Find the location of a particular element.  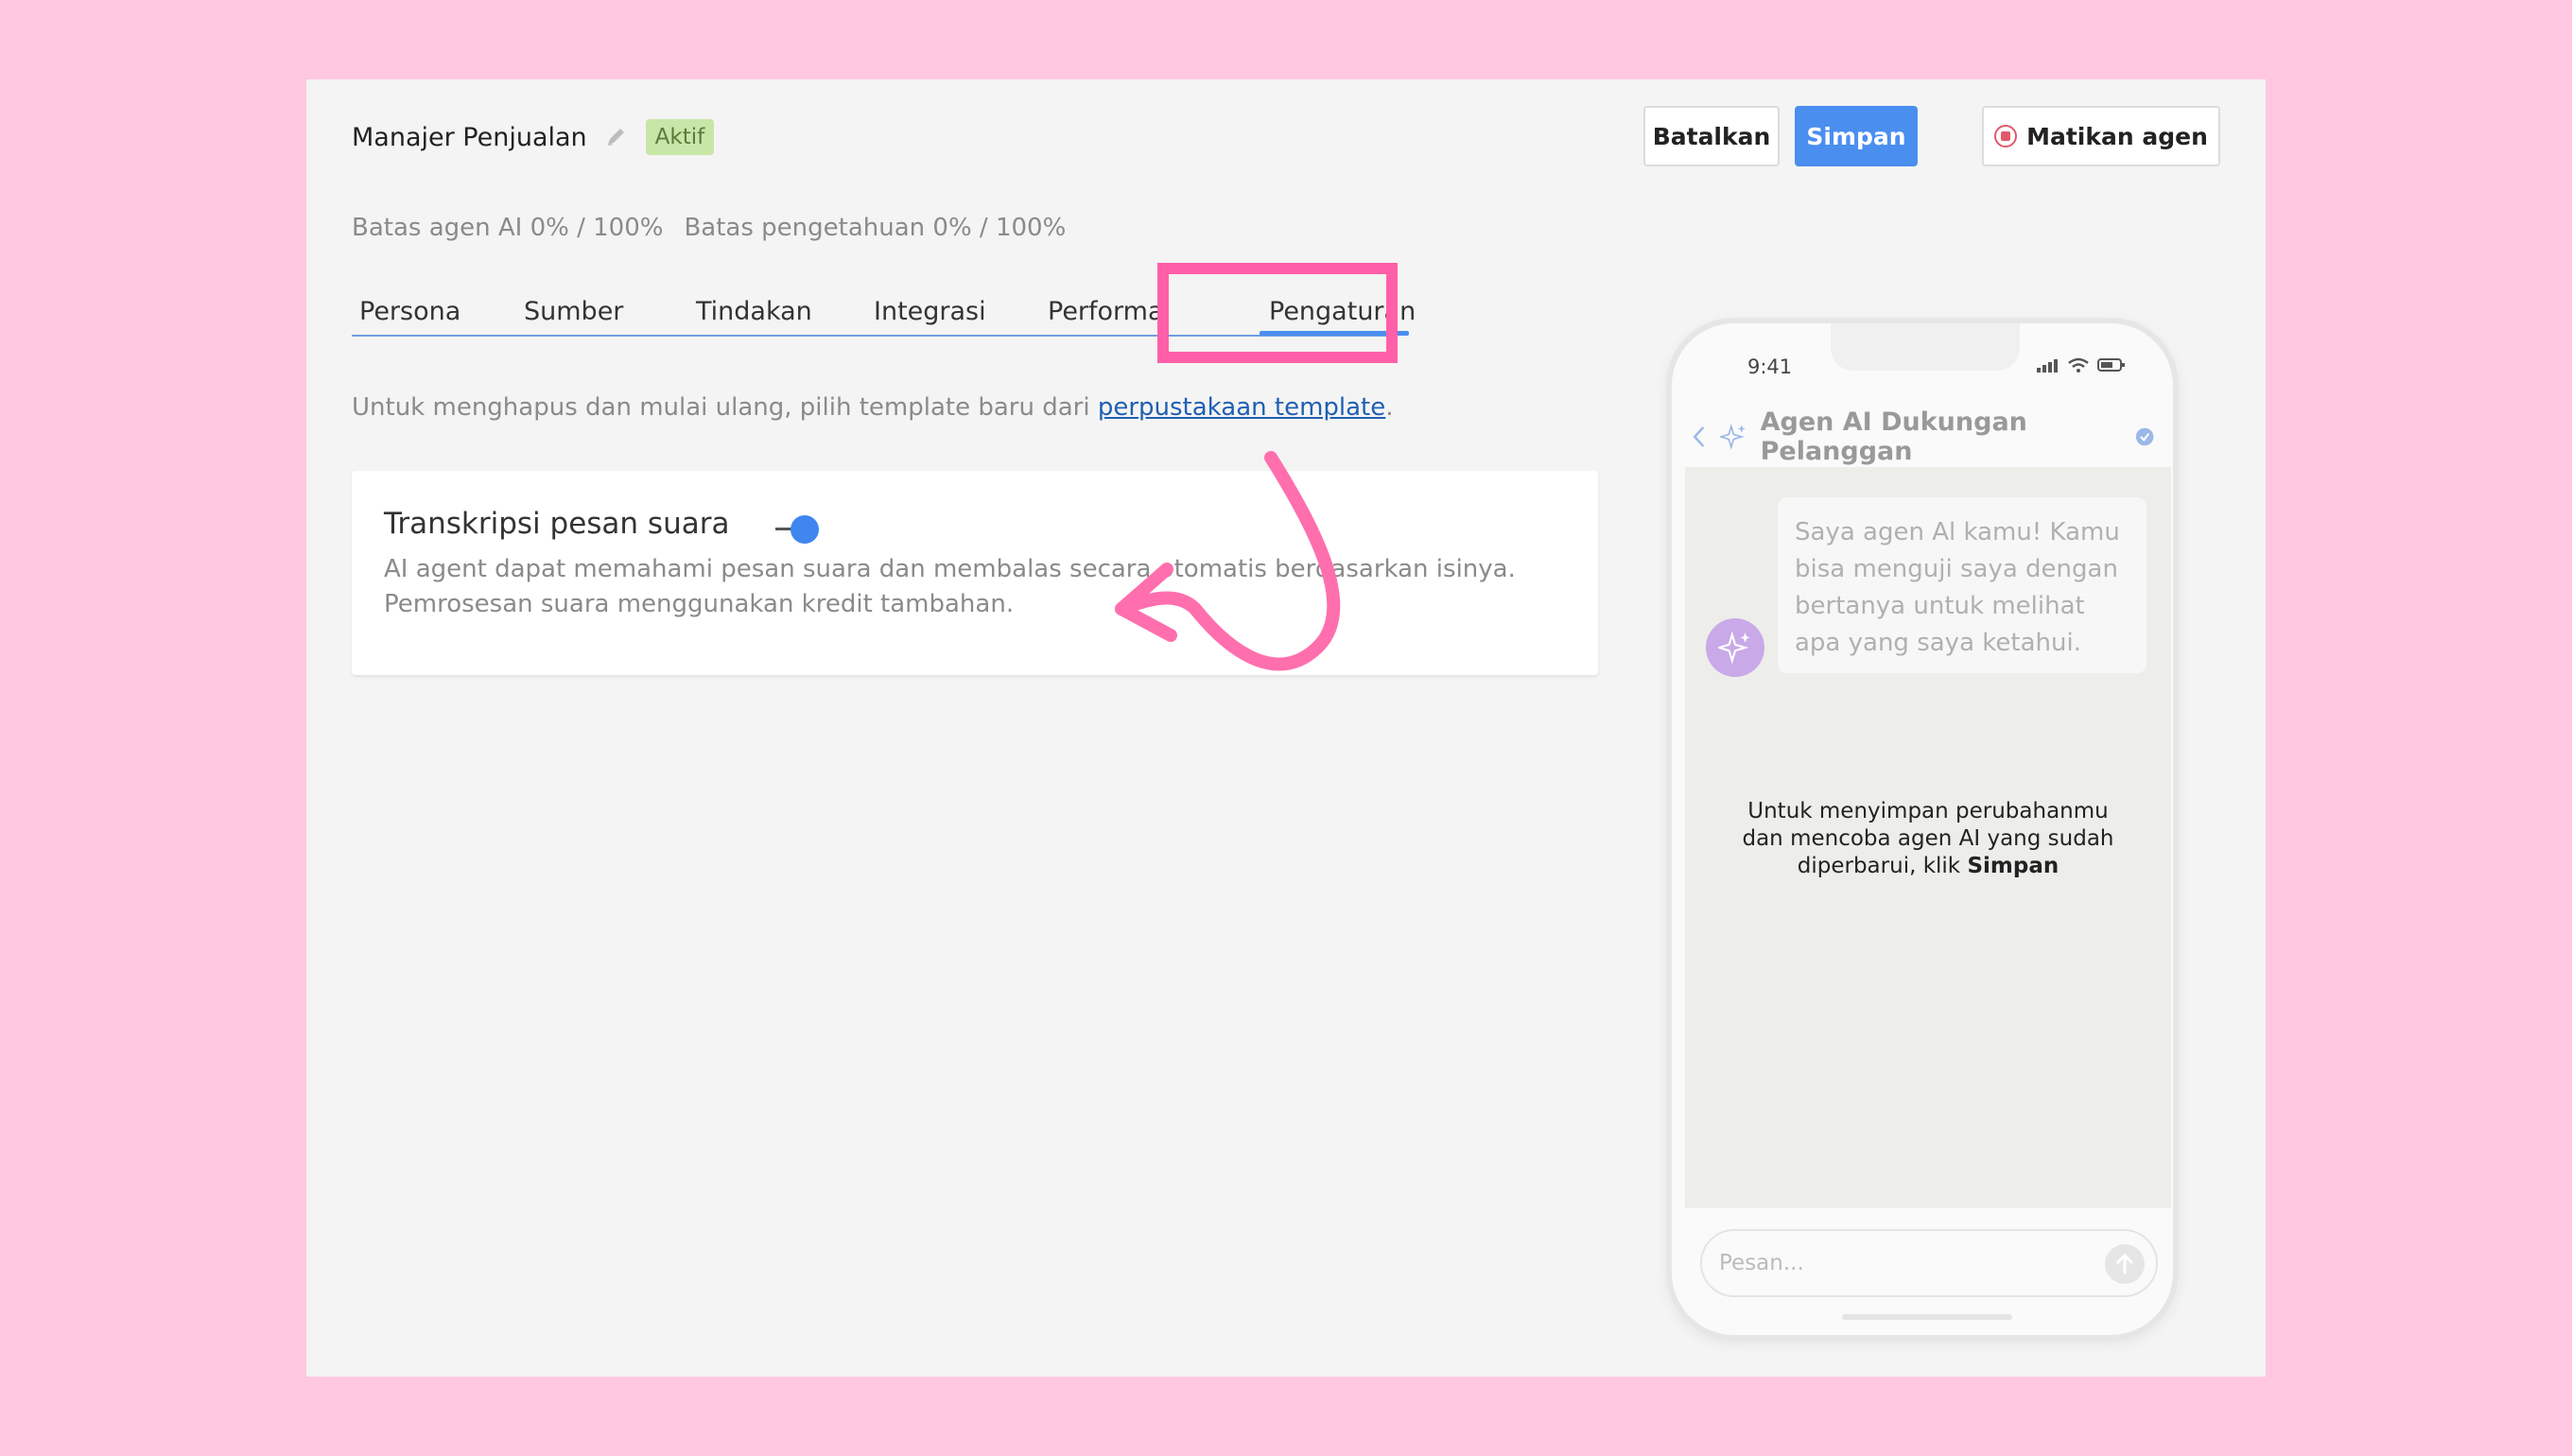

save-hint-line-2: dan mencoba agen AI yang sudah is located at coordinates (1928, 838).